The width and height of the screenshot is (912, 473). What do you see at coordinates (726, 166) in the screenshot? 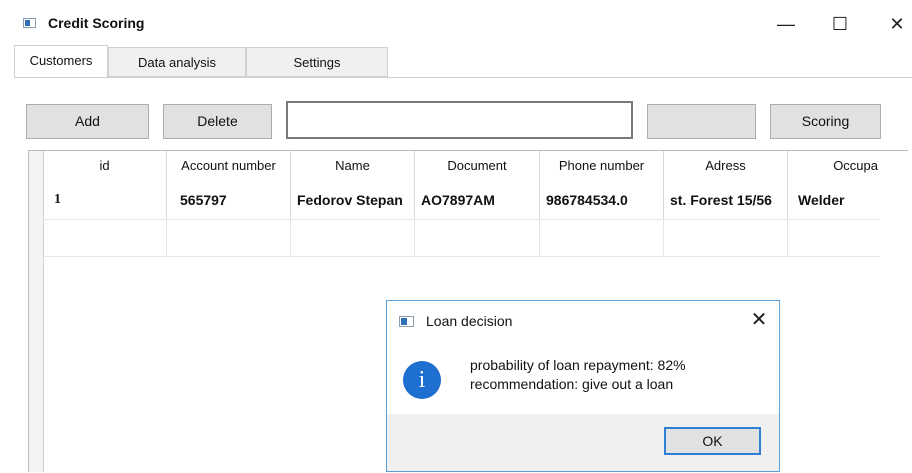
I see `column-header-adress: Adress` at bounding box center [726, 166].